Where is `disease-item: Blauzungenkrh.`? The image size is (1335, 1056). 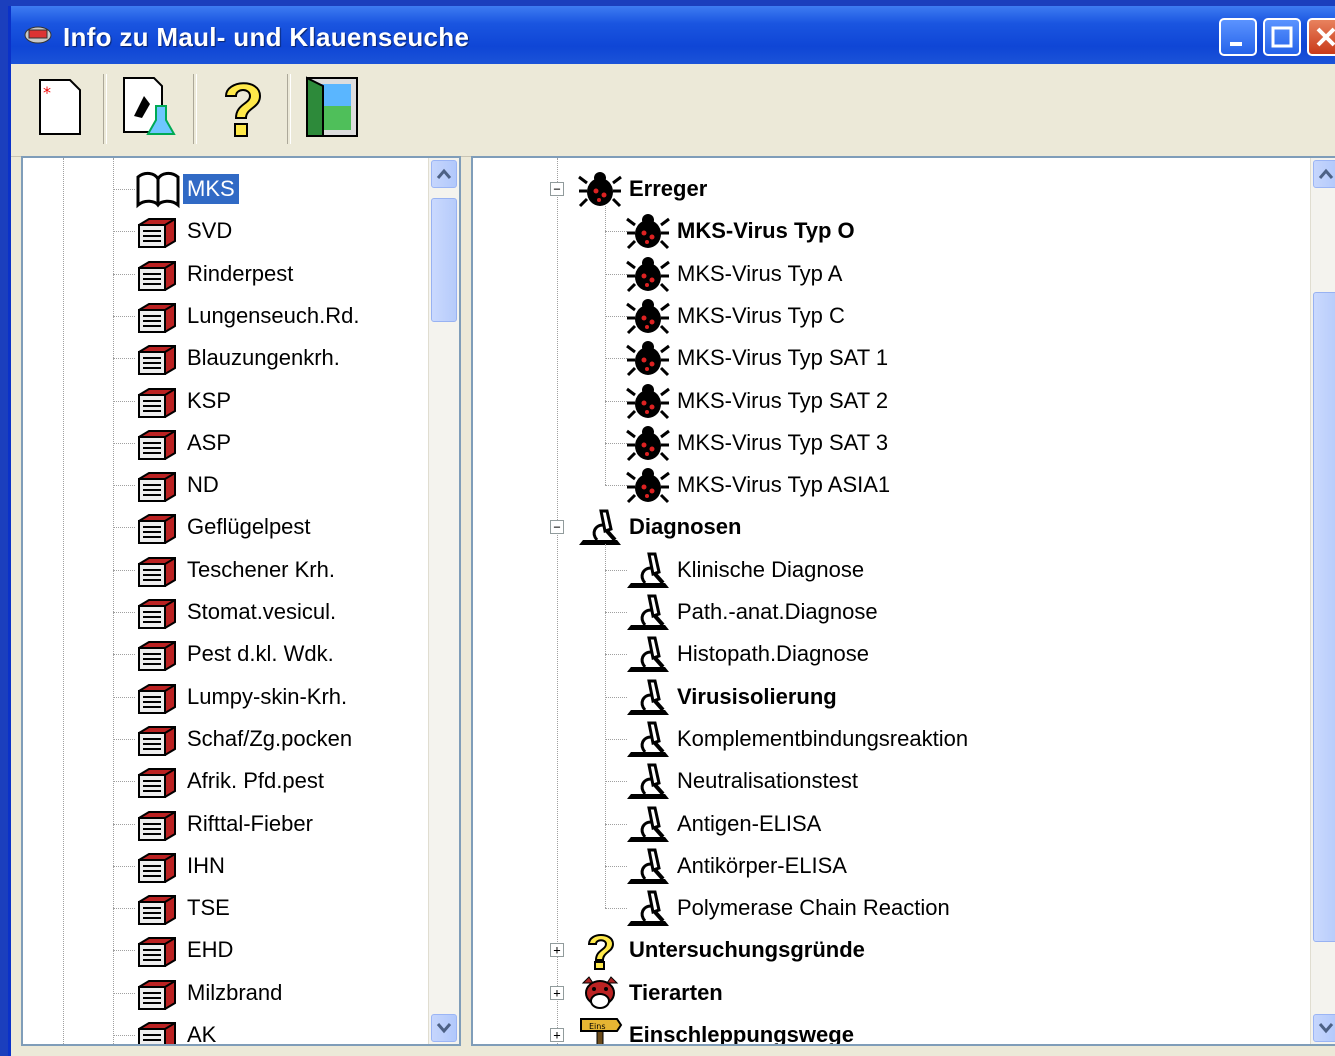 disease-item: Blauzungenkrh. is located at coordinates (239, 358).